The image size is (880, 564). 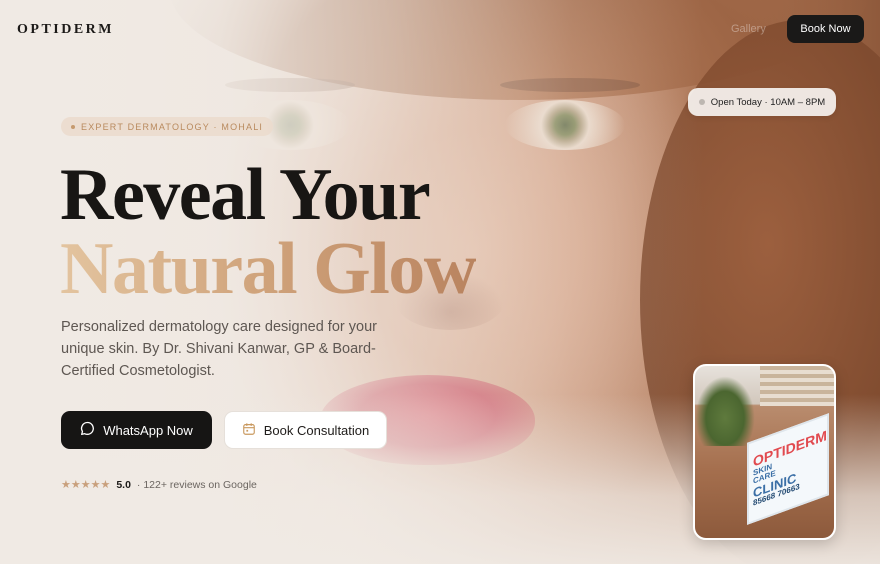 What do you see at coordinates (172, 126) in the screenshot?
I see `hero-tag-text: EXPERT DERMATOLOGY · MOHALI` at bounding box center [172, 126].